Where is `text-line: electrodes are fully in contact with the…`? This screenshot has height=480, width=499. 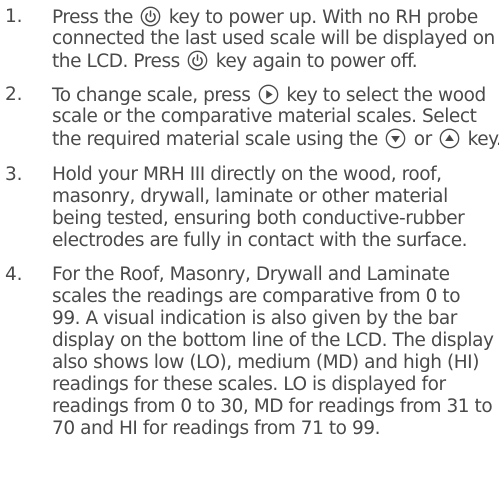 text-line: electrodes are fully in contact with the… is located at coordinates (260, 240).